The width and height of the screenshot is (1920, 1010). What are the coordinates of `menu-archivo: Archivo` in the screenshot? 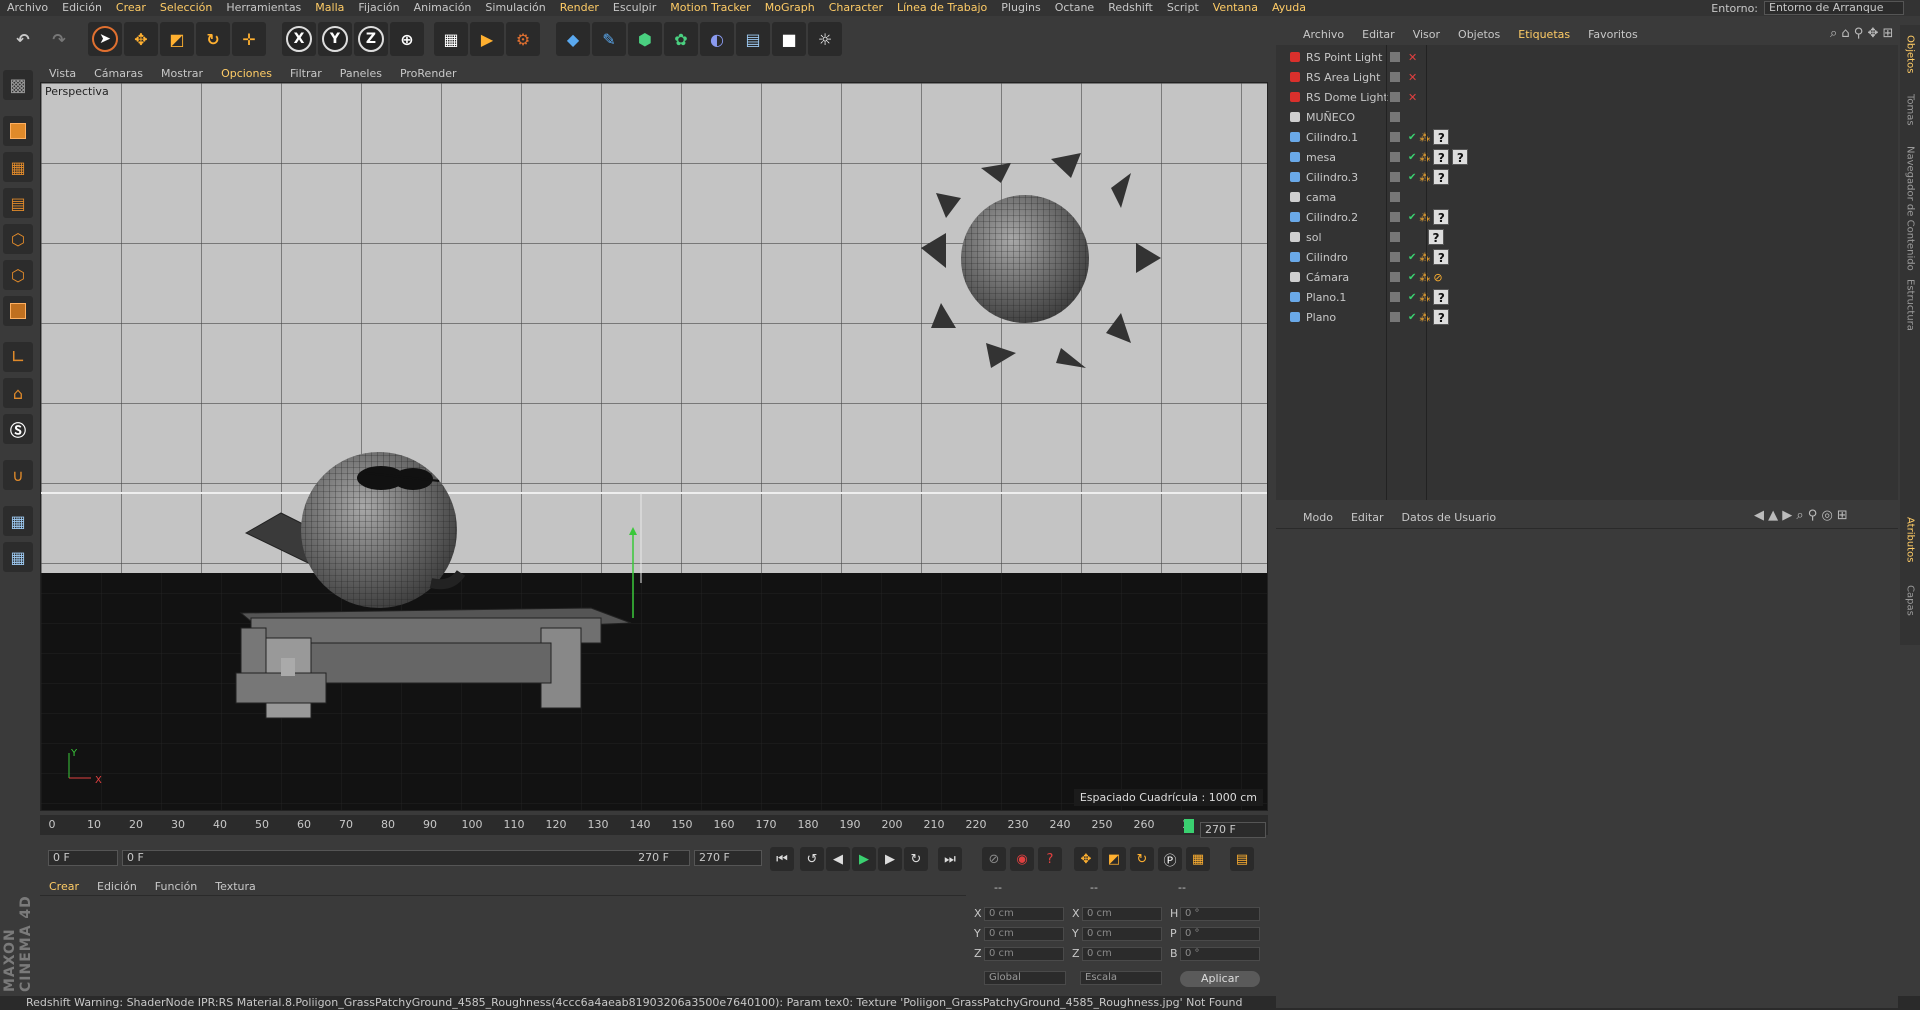 It's located at (27, 8).